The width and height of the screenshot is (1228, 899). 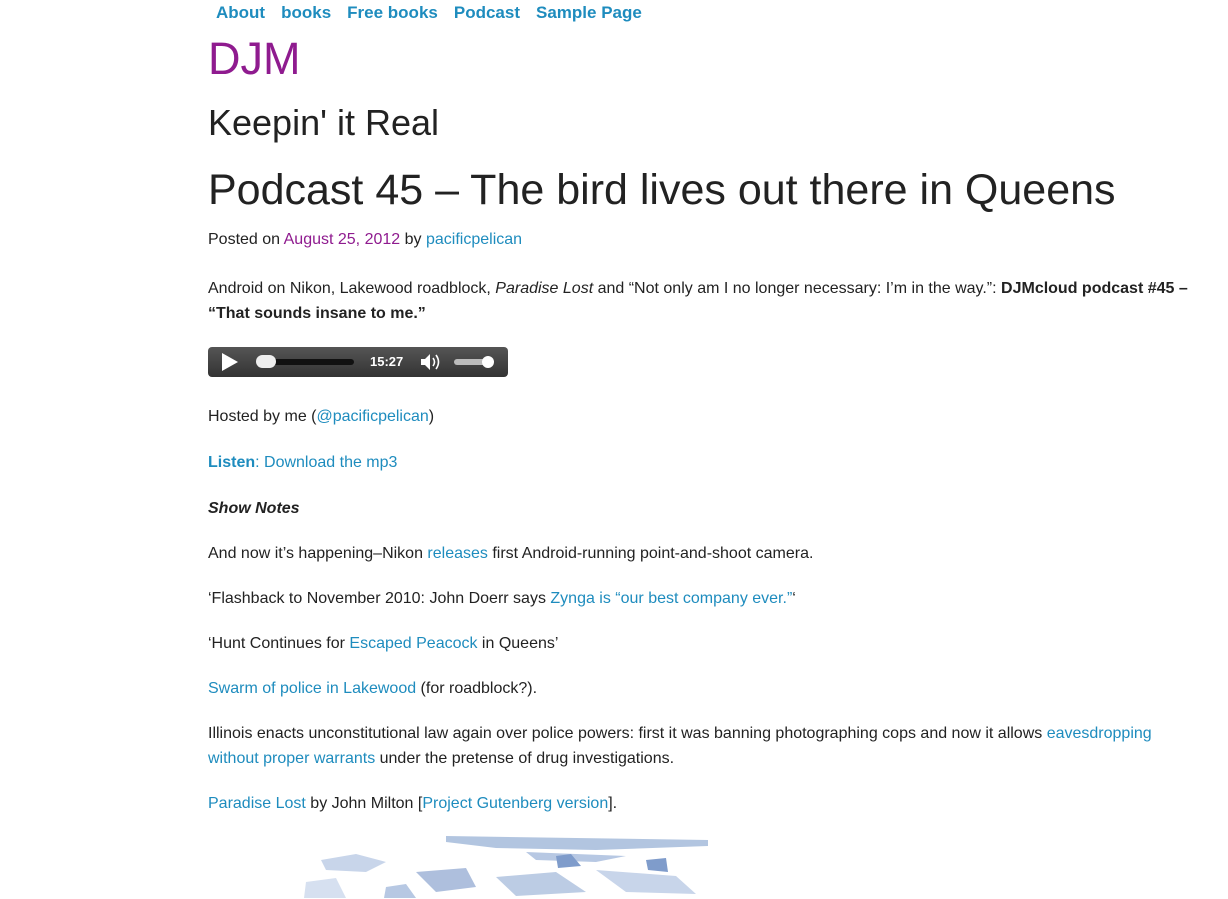 What do you see at coordinates (392, 13) in the screenshot?
I see `nav-link-free-books: Free books` at bounding box center [392, 13].